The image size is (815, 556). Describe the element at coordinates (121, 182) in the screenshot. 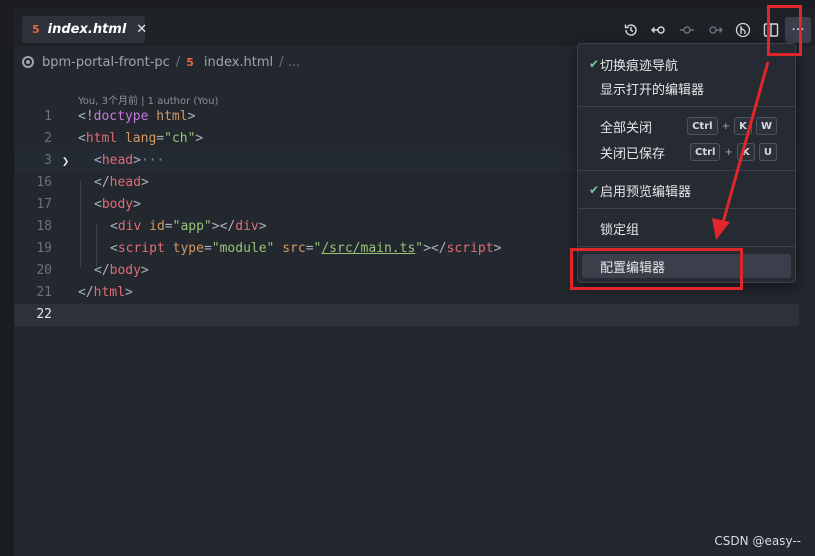

I see `line-content: </head>` at that location.